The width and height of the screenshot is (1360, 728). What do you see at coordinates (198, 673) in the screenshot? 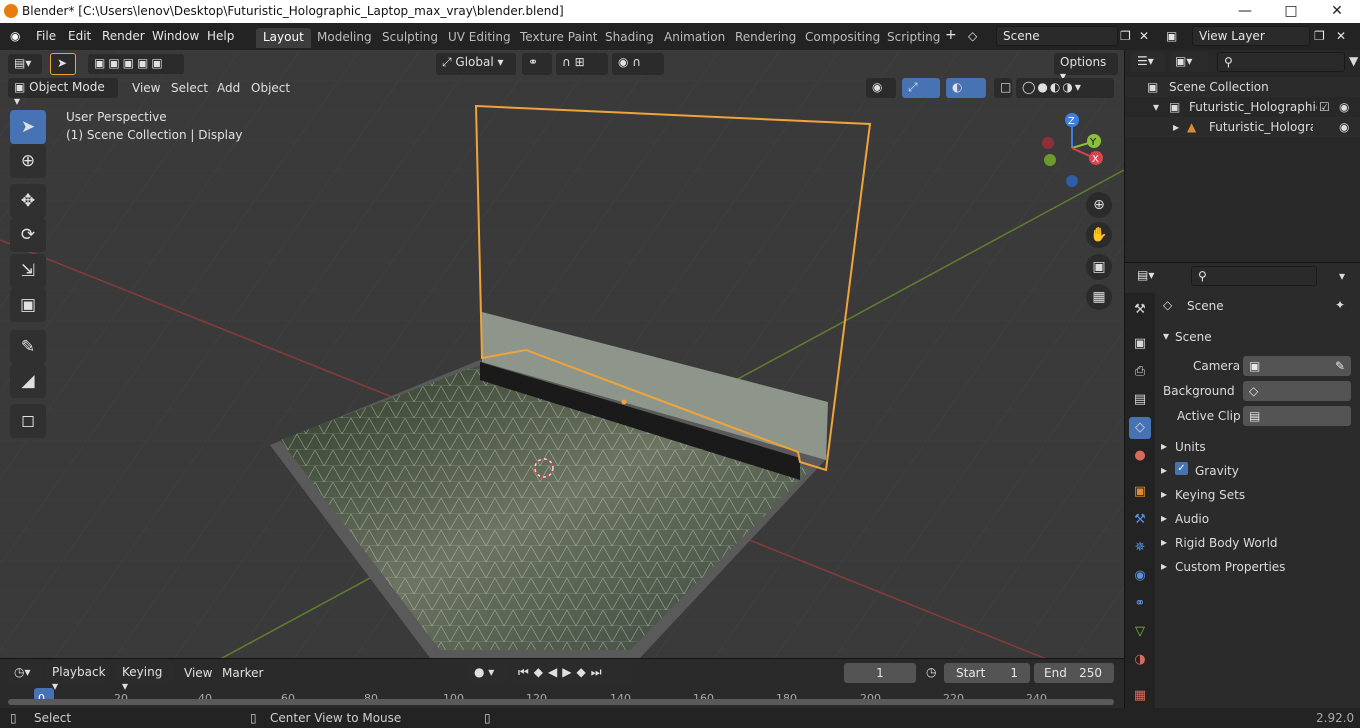
I see `timeline-menu-view: View` at bounding box center [198, 673].